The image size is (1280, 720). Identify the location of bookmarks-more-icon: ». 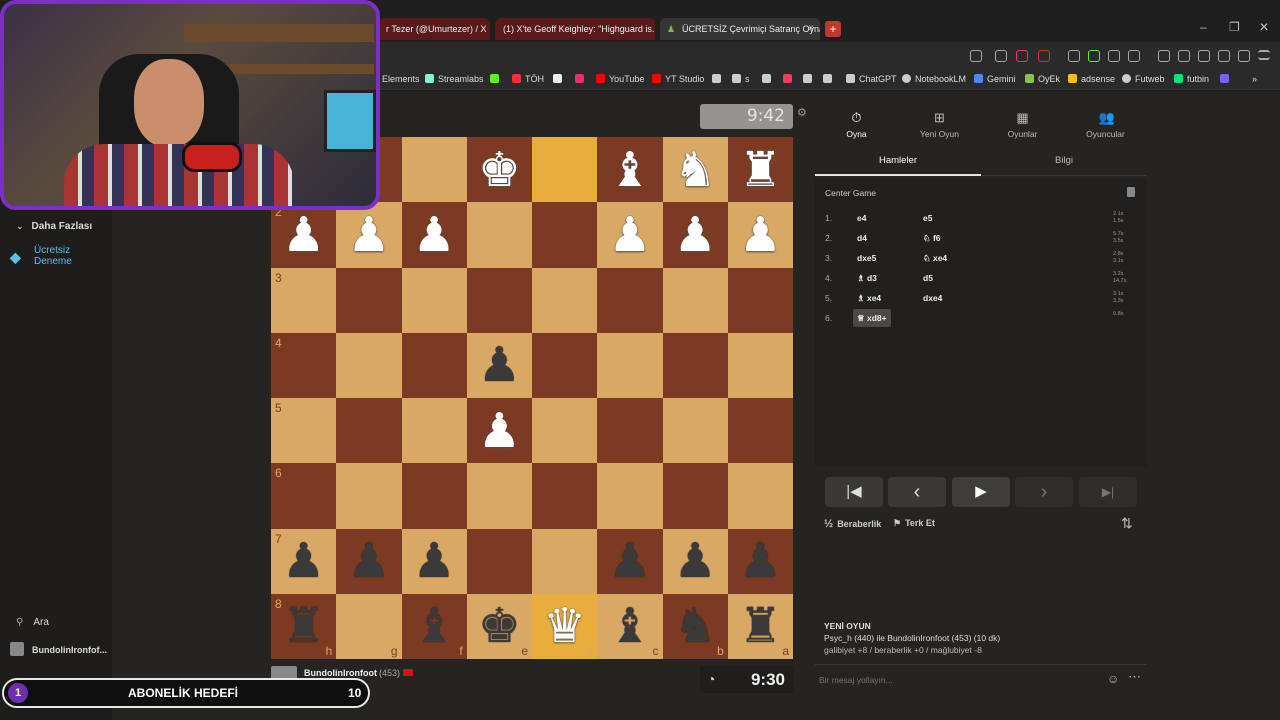
(1254, 79).